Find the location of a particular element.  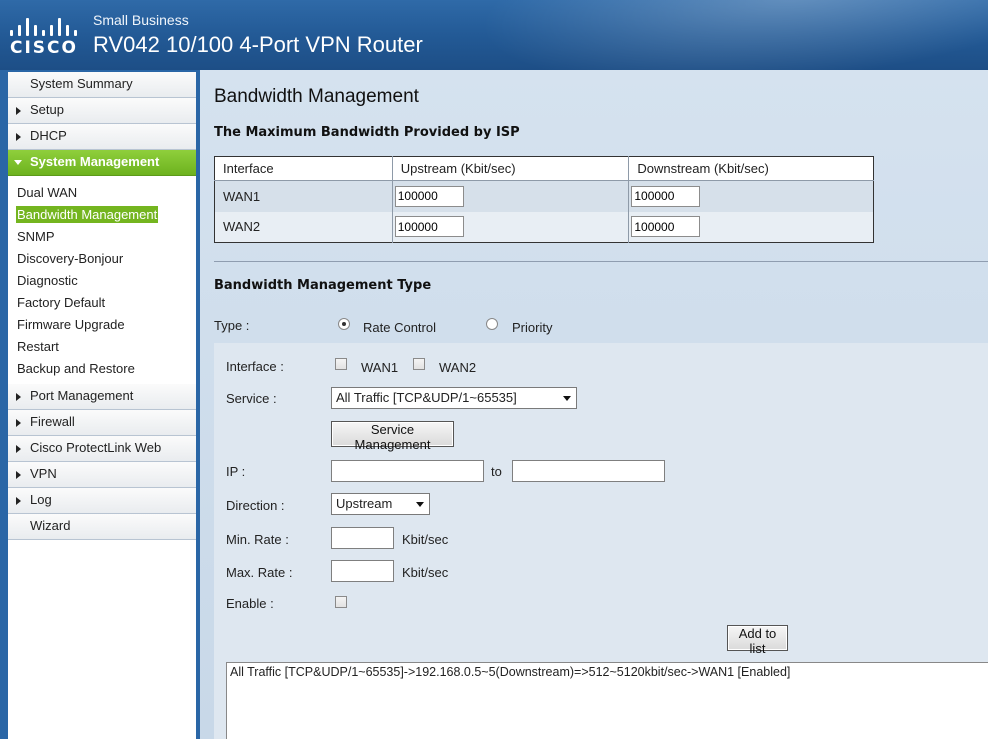

interface-cell: WAN2 is located at coordinates (303, 227).